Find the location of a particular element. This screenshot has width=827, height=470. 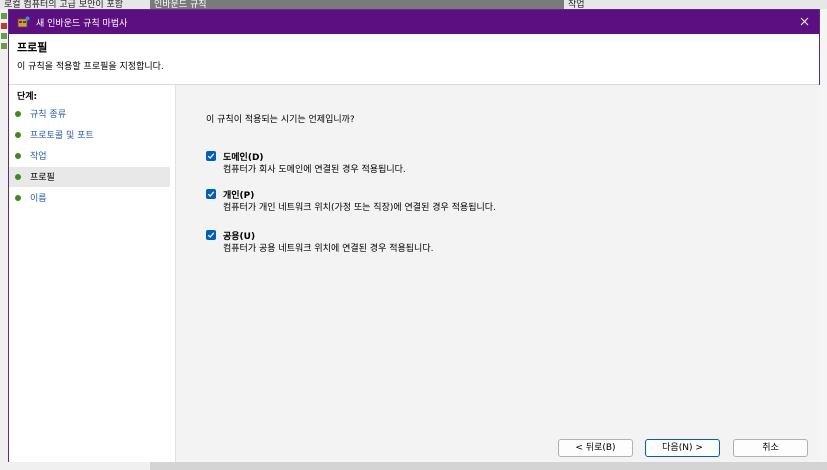

public-checkbox is located at coordinates (211, 235).